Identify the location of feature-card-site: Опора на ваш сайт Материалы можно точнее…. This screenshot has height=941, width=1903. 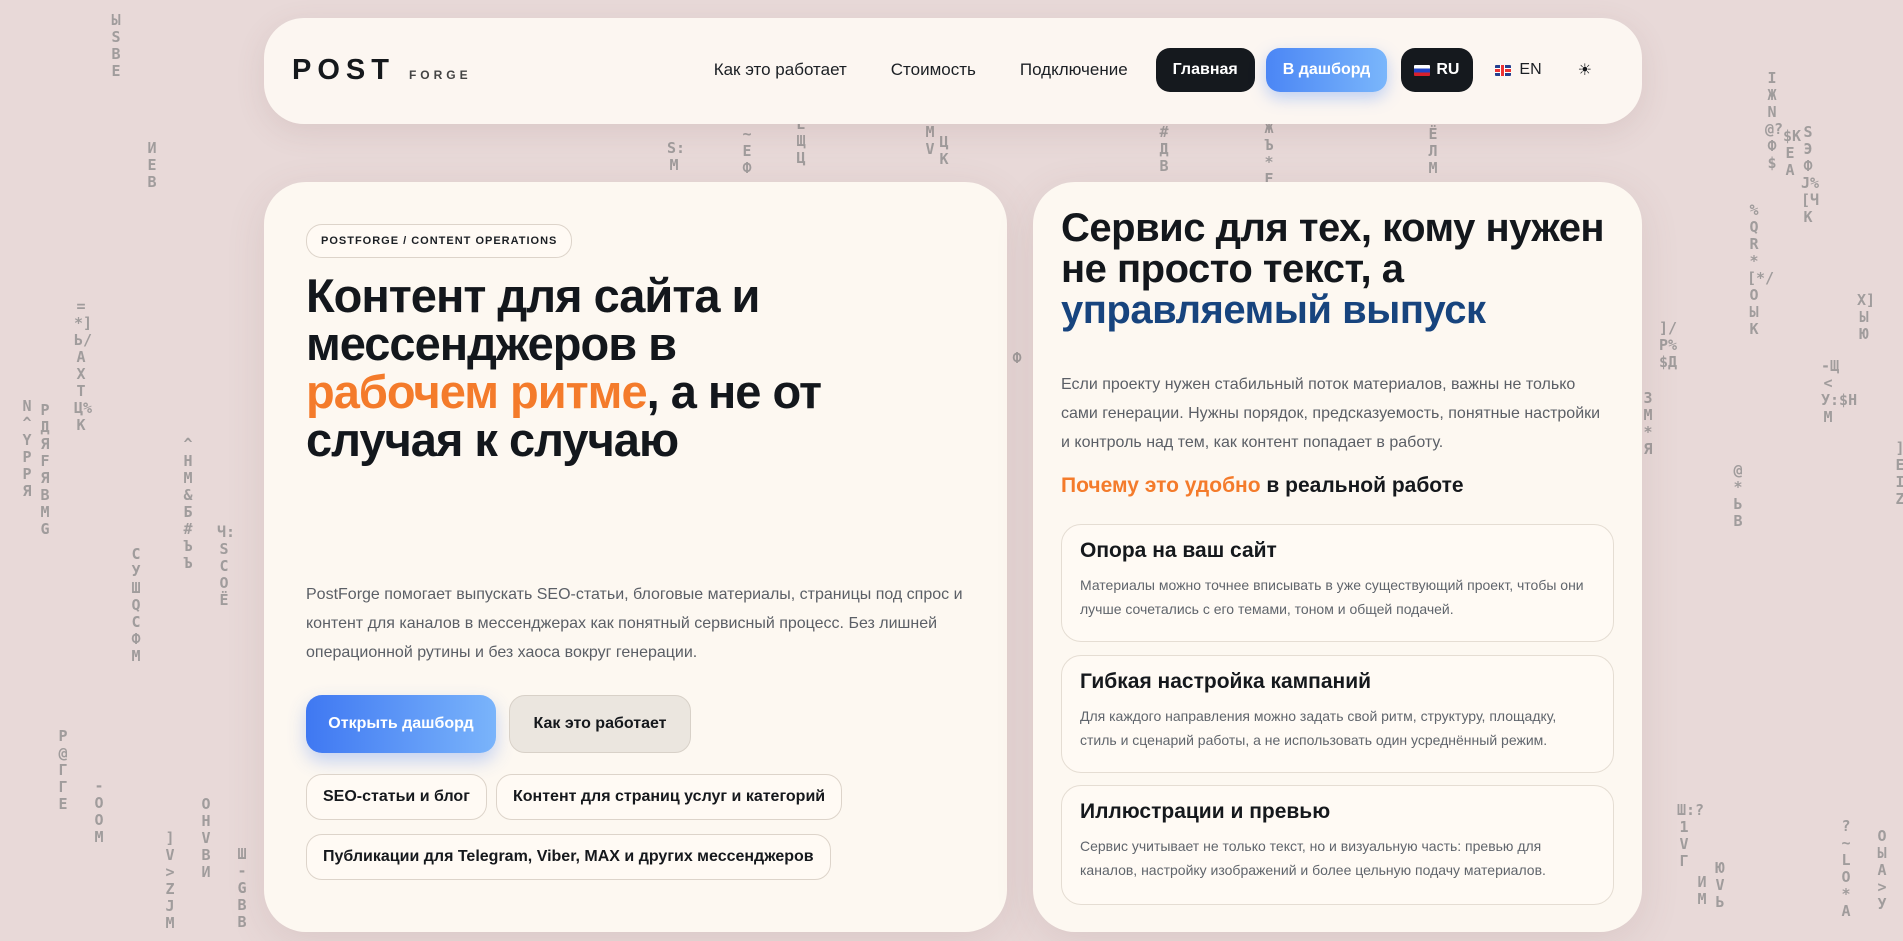
(1337, 583).